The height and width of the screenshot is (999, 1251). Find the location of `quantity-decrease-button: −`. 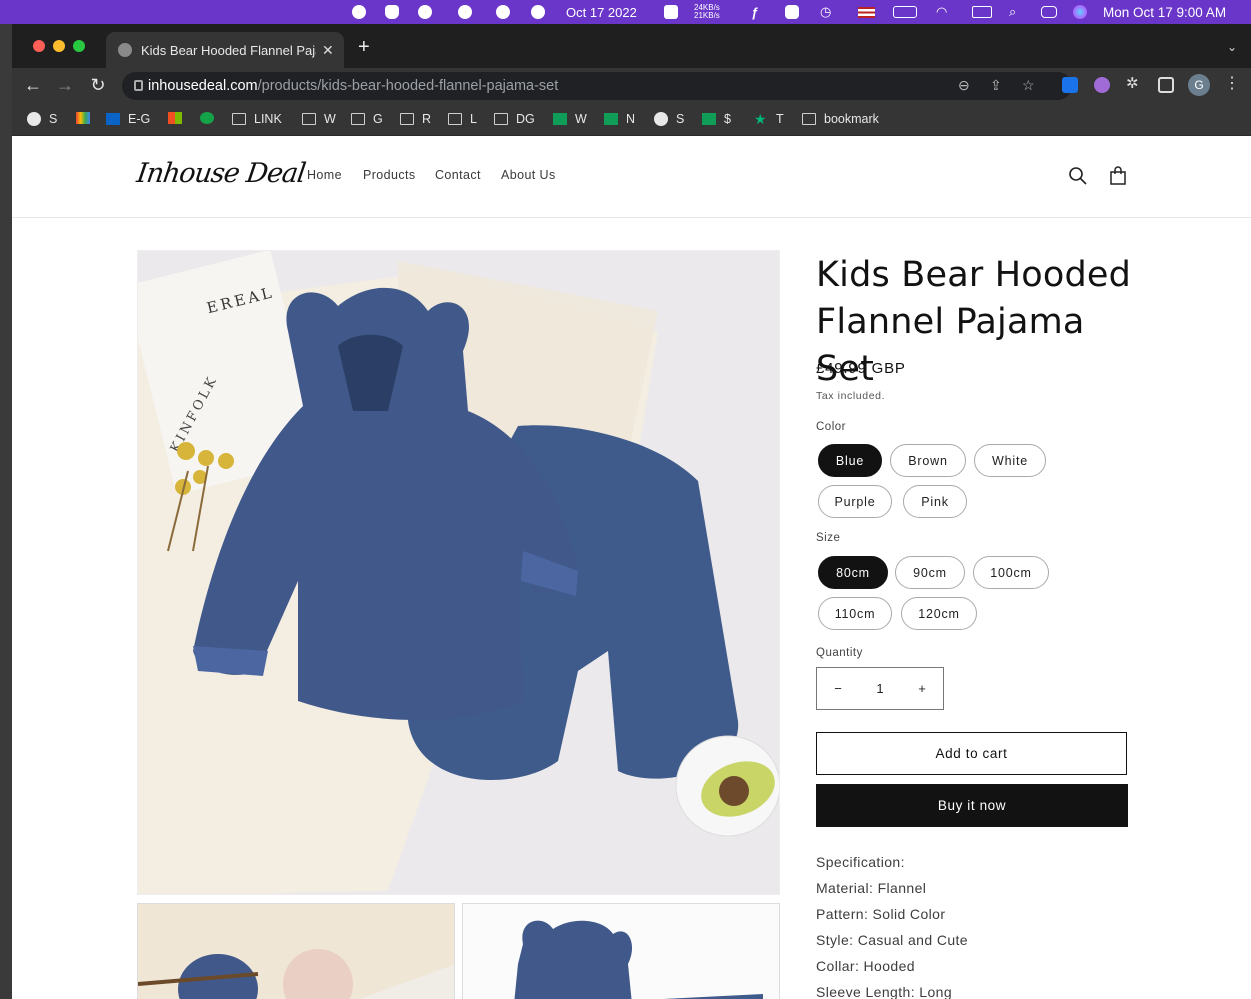

quantity-decrease-button: − is located at coordinates (838, 688).